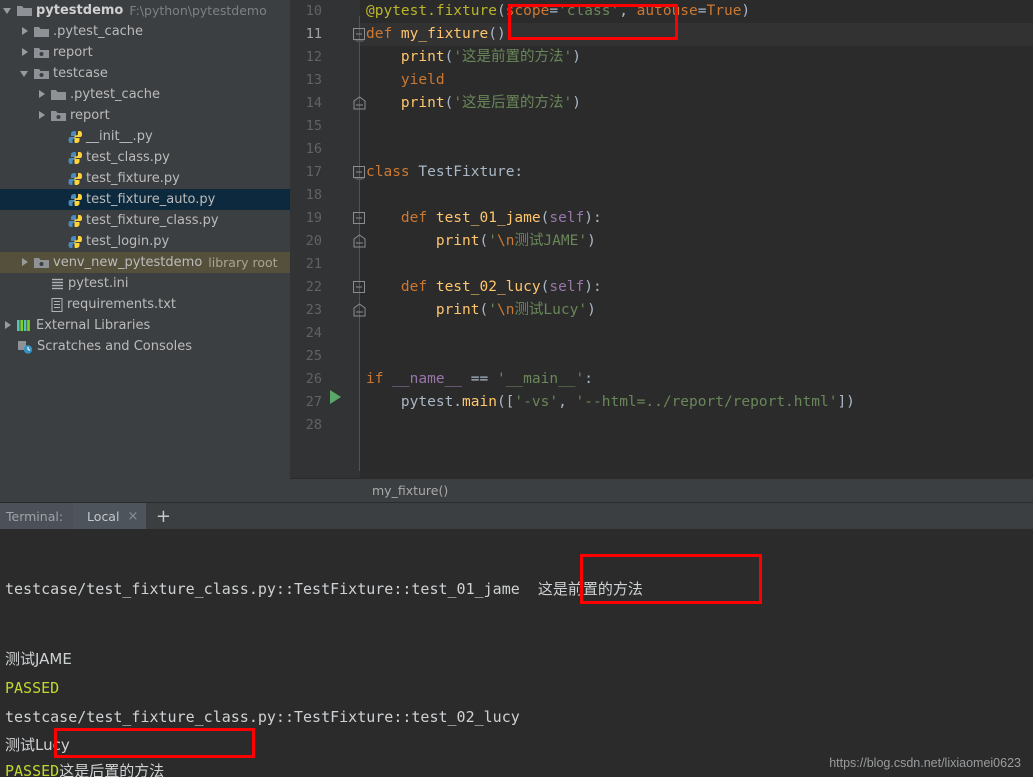 The image size is (1033, 777). I want to click on terminal-line-6: PASSED这是后置的方法, so click(84, 767).